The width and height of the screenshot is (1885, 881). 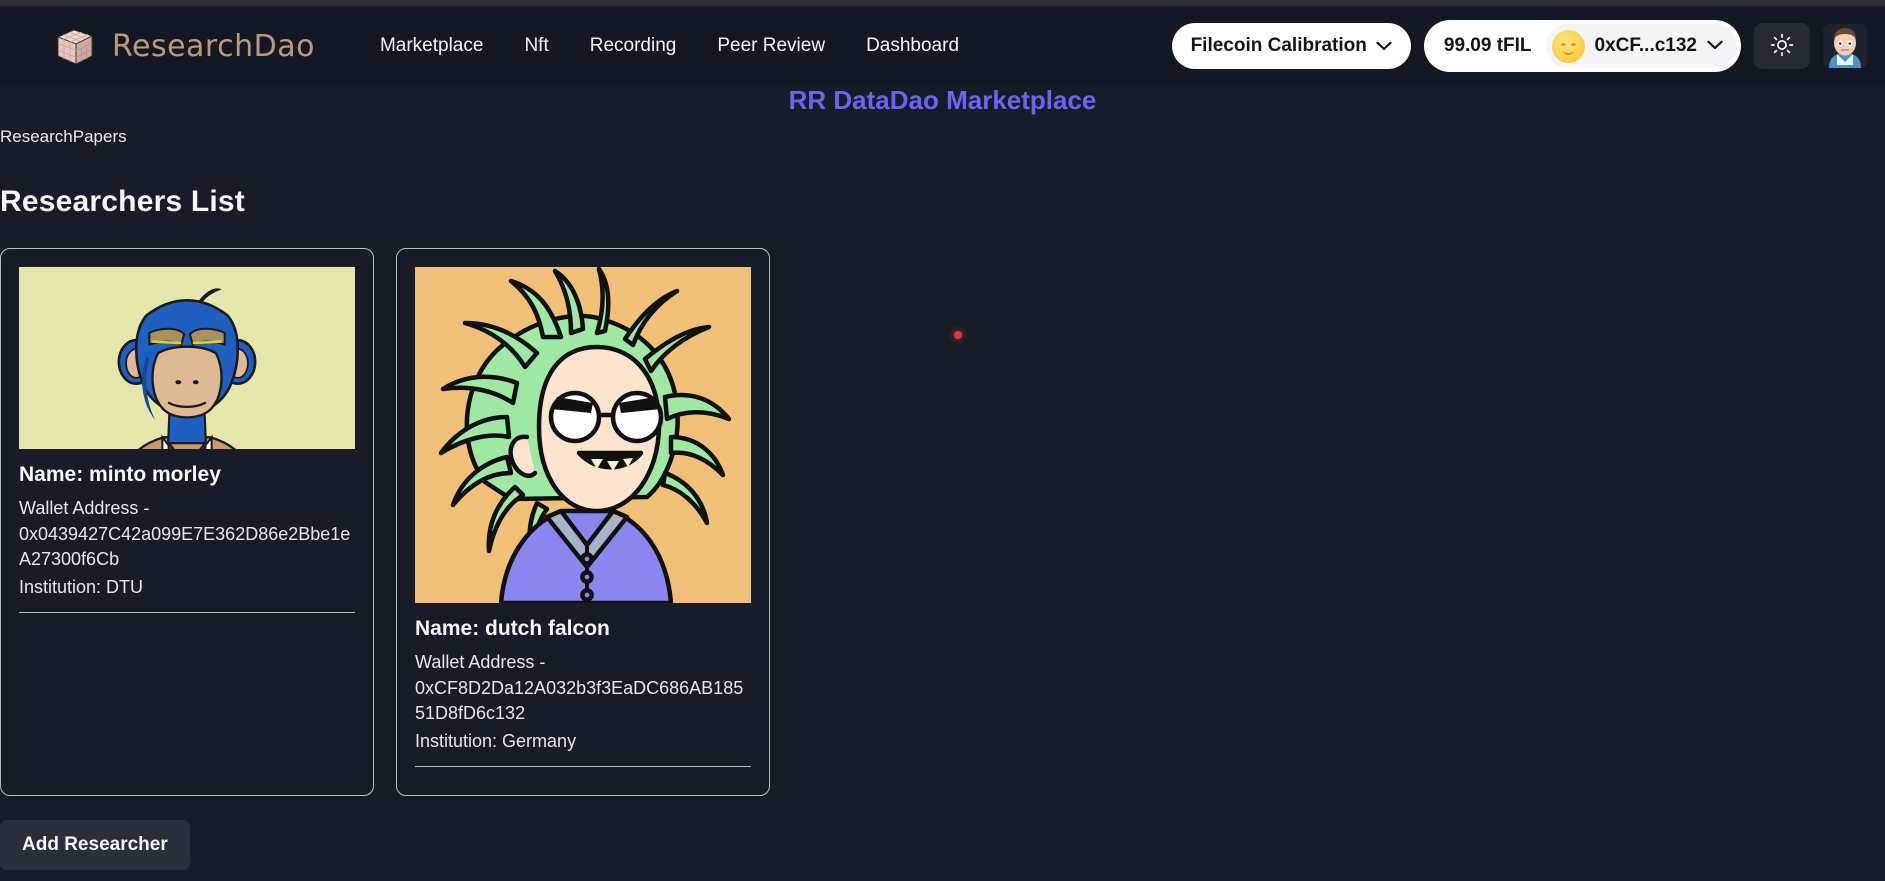 I want to click on browser-chrome-strip, so click(x=942, y=3).